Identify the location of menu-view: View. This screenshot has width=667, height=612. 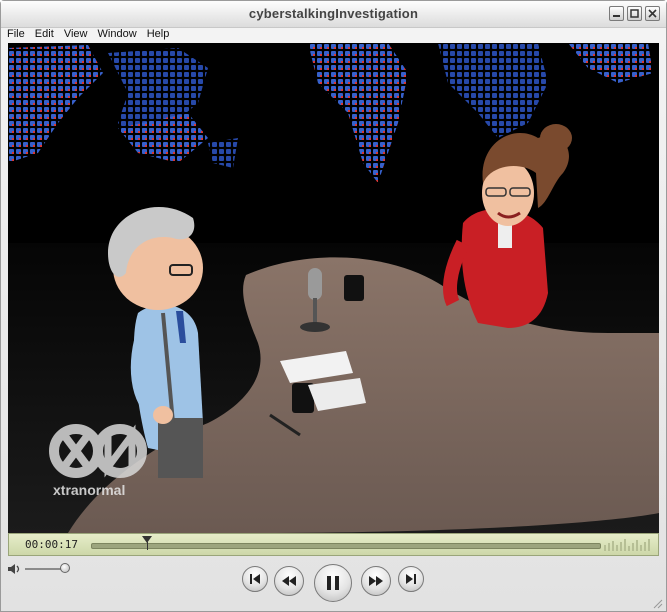
(76, 33).